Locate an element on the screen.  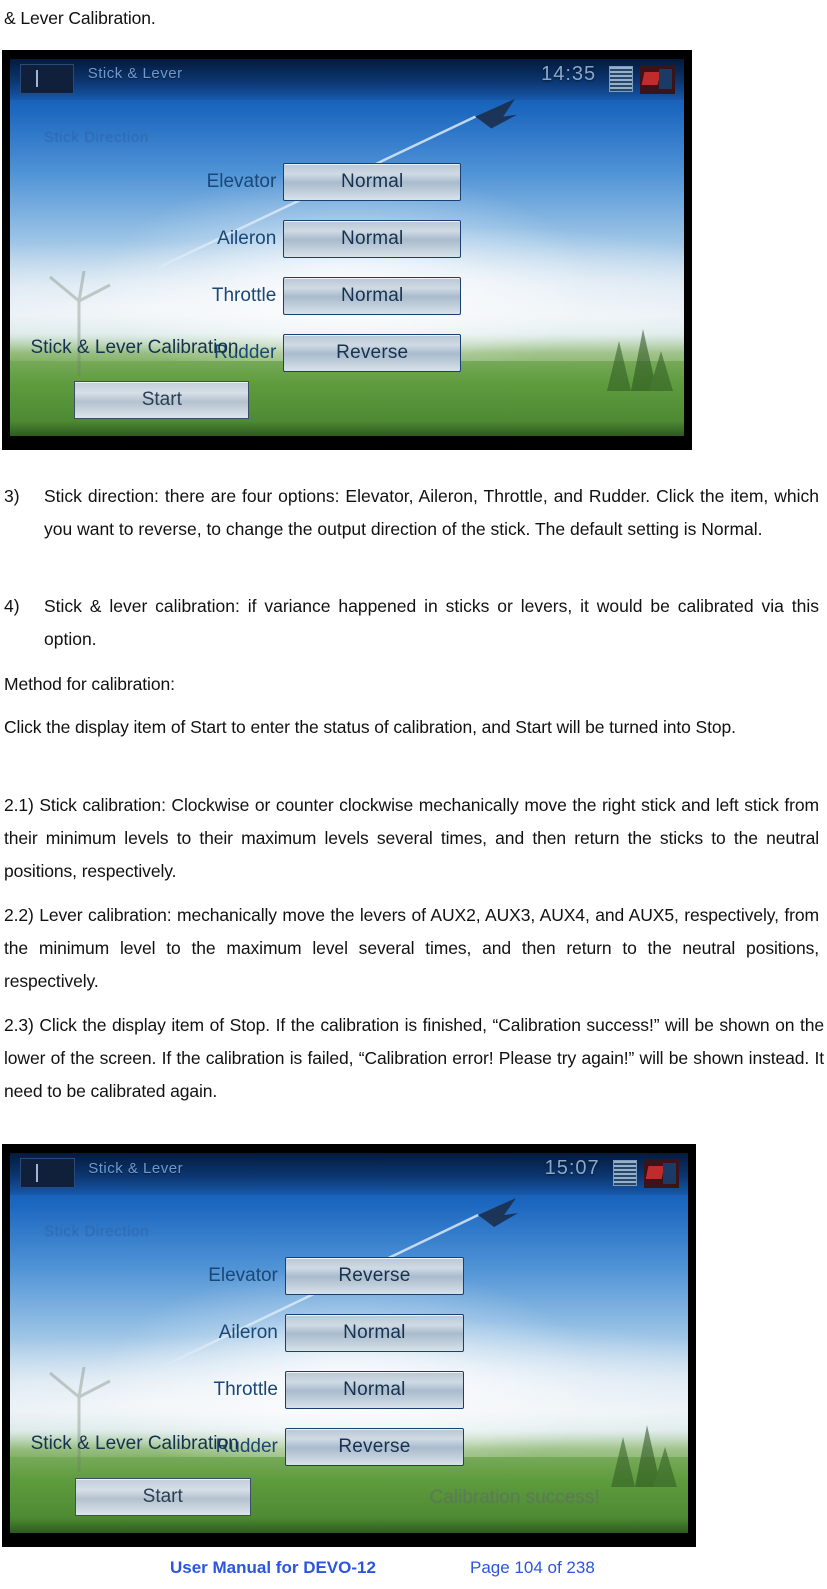
start-calibration-button-bottom: Start is located at coordinates (162, 1496).